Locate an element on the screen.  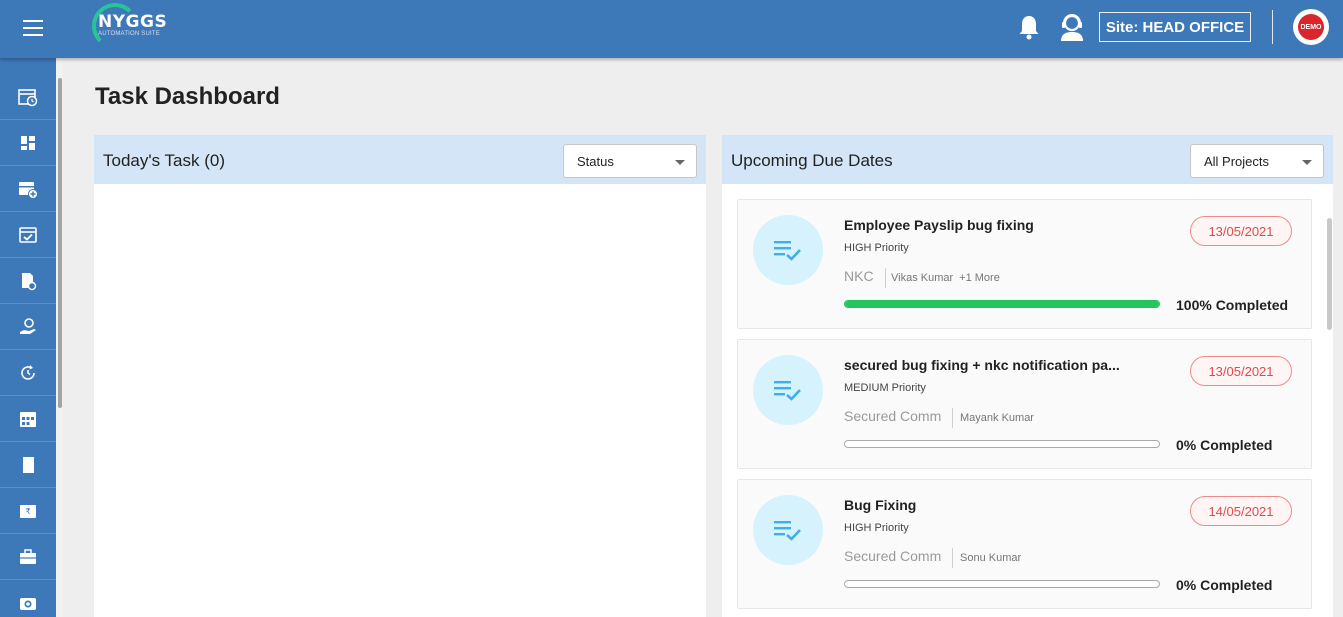
document-settings-icon is located at coordinates (29, 281).